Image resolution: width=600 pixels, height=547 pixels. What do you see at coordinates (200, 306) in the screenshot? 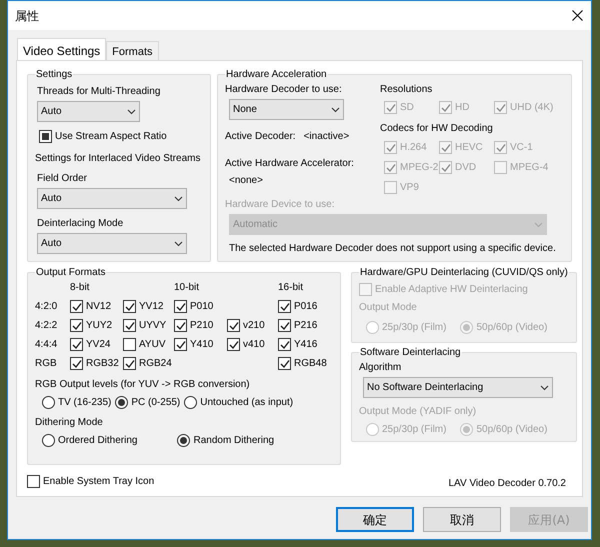
I see `checkbox: P010` at bounding box center [200, 306].